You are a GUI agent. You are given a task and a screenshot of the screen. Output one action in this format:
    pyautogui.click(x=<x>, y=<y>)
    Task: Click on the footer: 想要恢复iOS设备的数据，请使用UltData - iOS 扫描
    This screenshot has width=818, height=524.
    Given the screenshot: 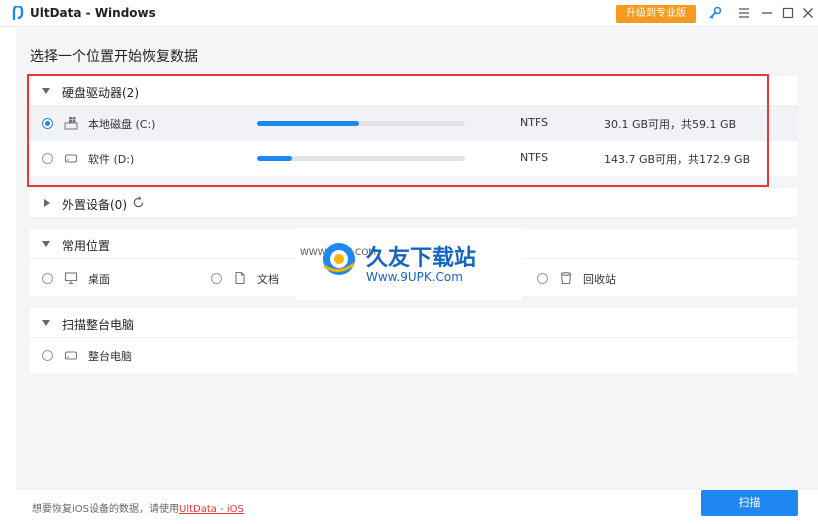 What is the action you would take?
    pyautogui.click(x=409, y=507)
    